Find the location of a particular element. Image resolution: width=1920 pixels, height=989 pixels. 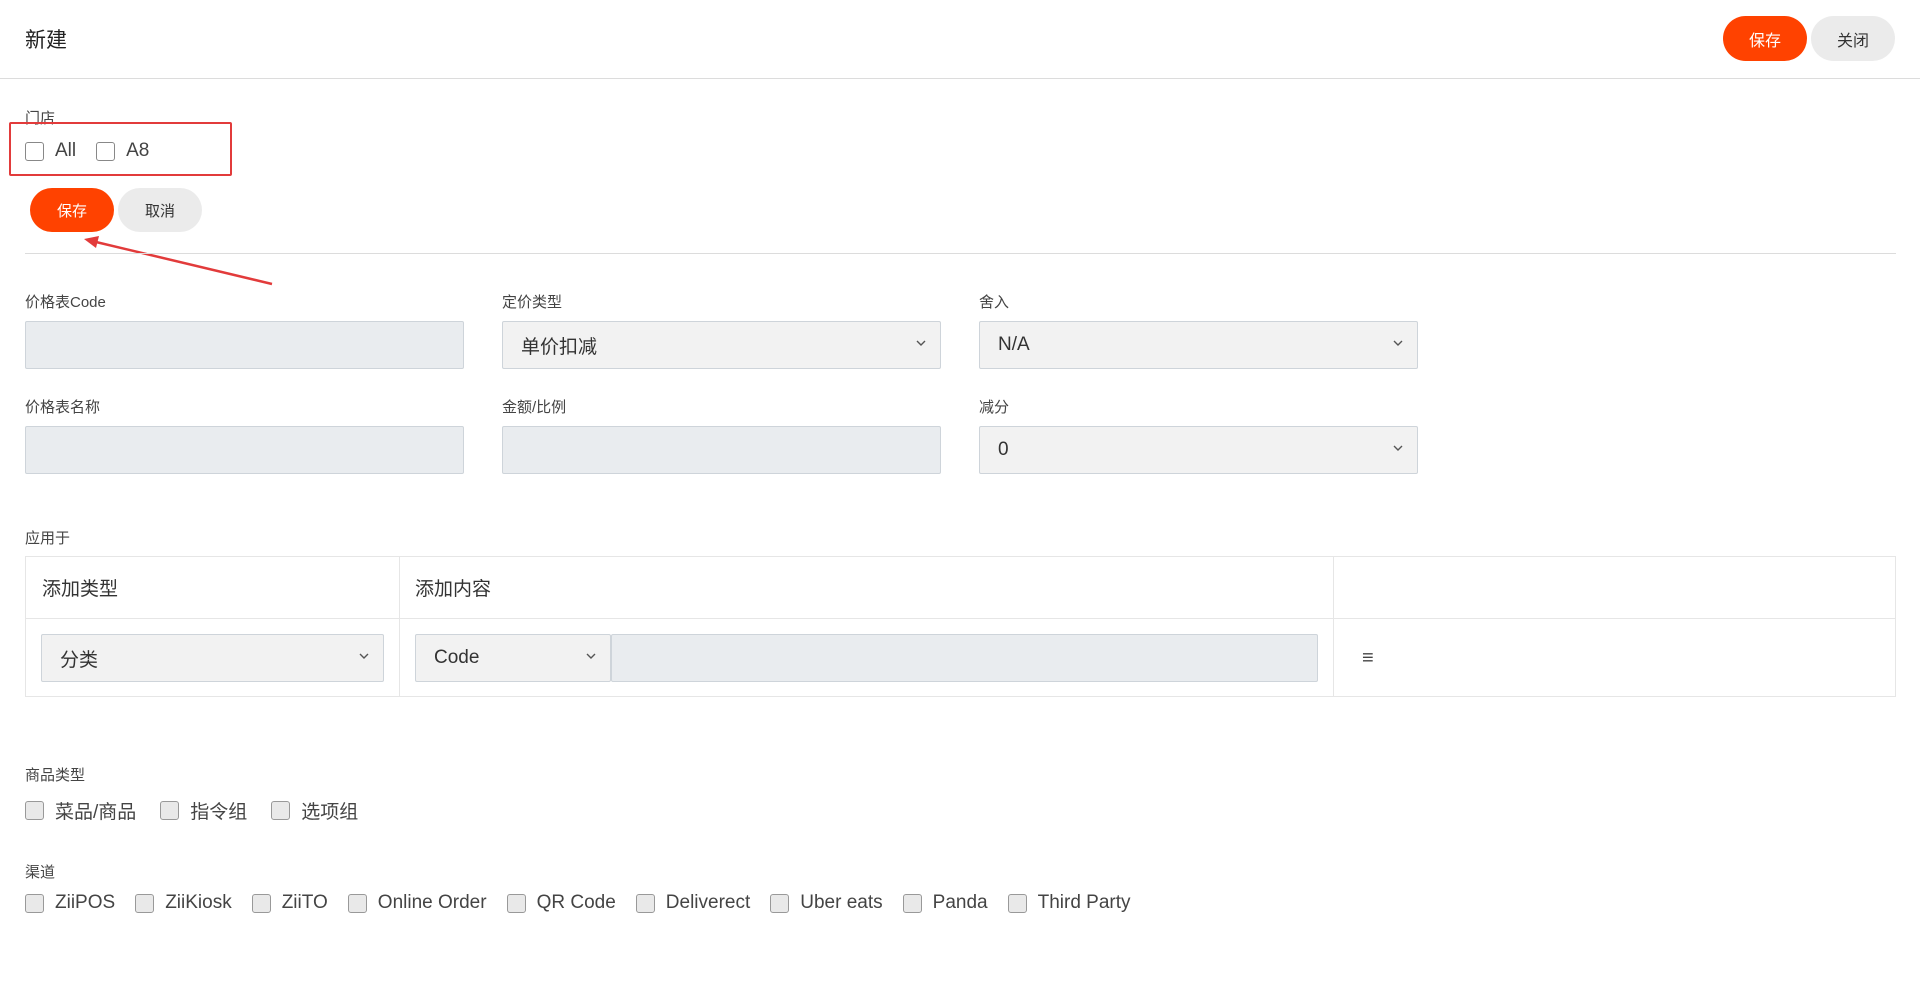

annotation-arrow-head is located at coordinates (91, 242).